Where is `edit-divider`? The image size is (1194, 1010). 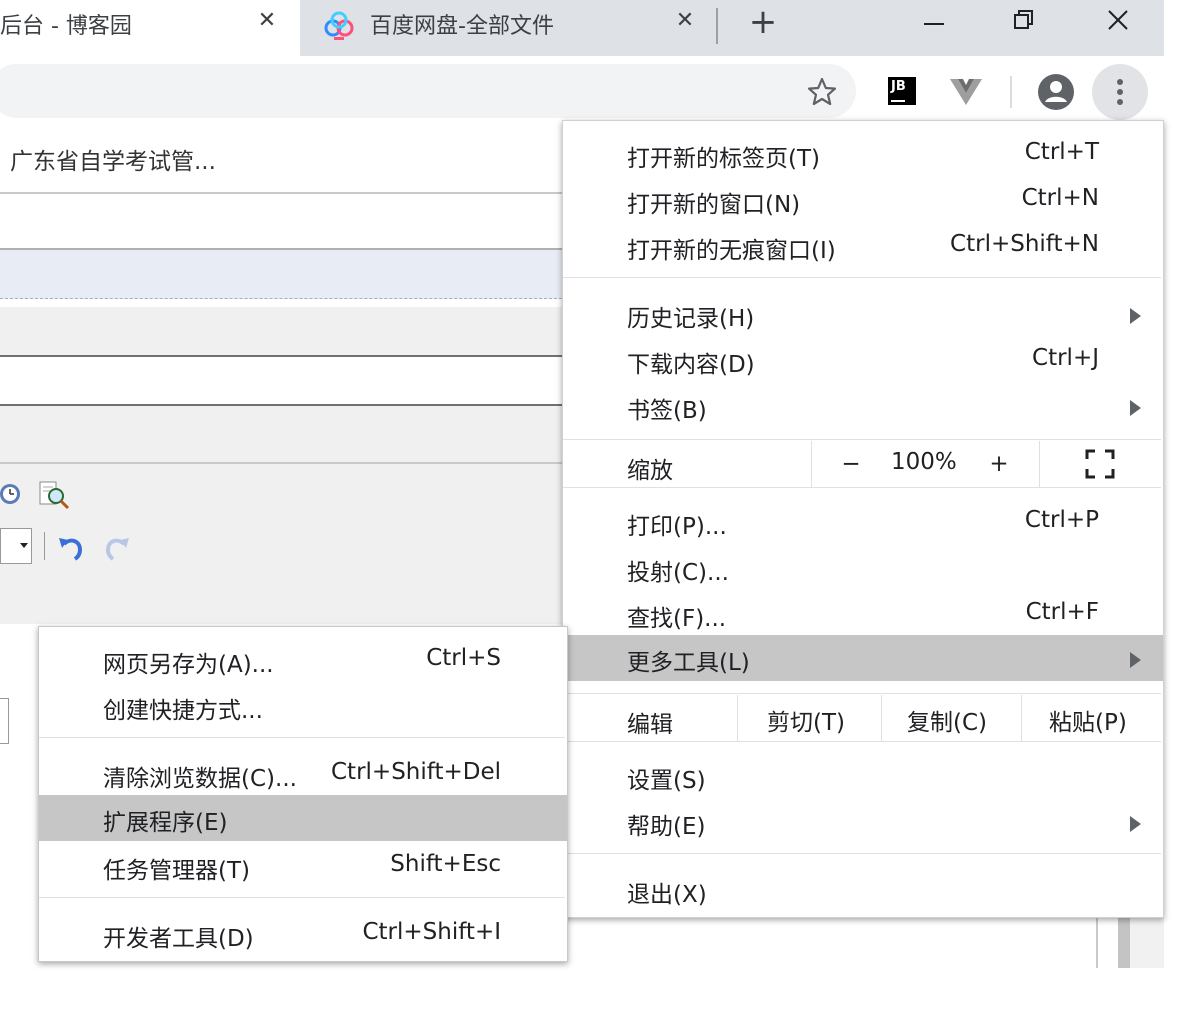 edit-divider is located at coordinates (737, 718).